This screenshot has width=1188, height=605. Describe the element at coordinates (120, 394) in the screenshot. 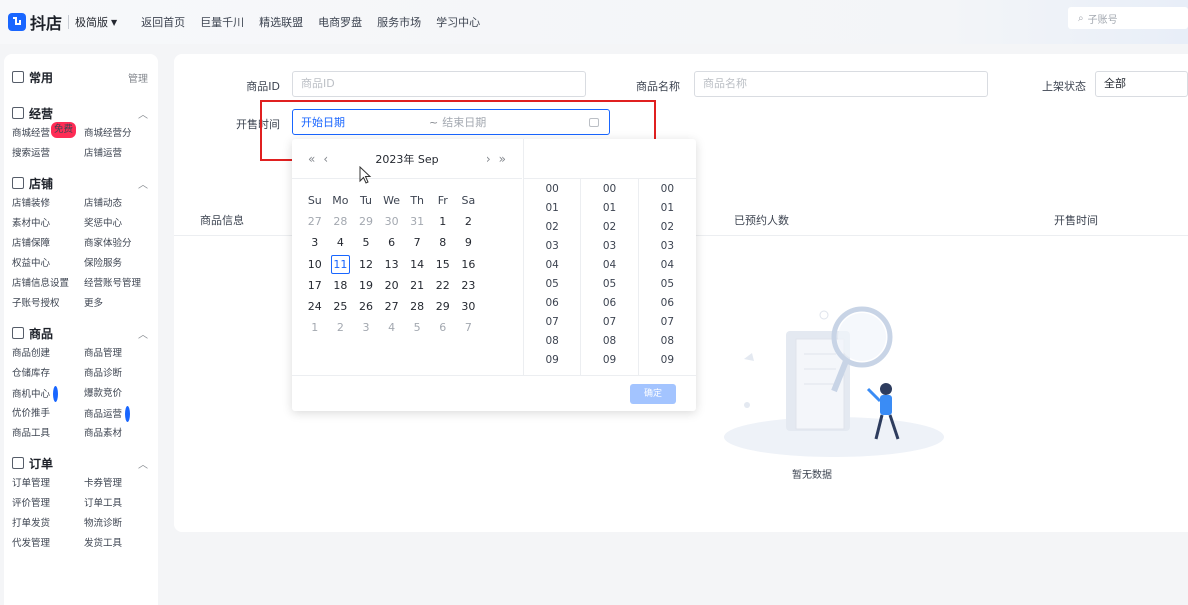

I see `sidebar-item: 爆款竞价` at that location.